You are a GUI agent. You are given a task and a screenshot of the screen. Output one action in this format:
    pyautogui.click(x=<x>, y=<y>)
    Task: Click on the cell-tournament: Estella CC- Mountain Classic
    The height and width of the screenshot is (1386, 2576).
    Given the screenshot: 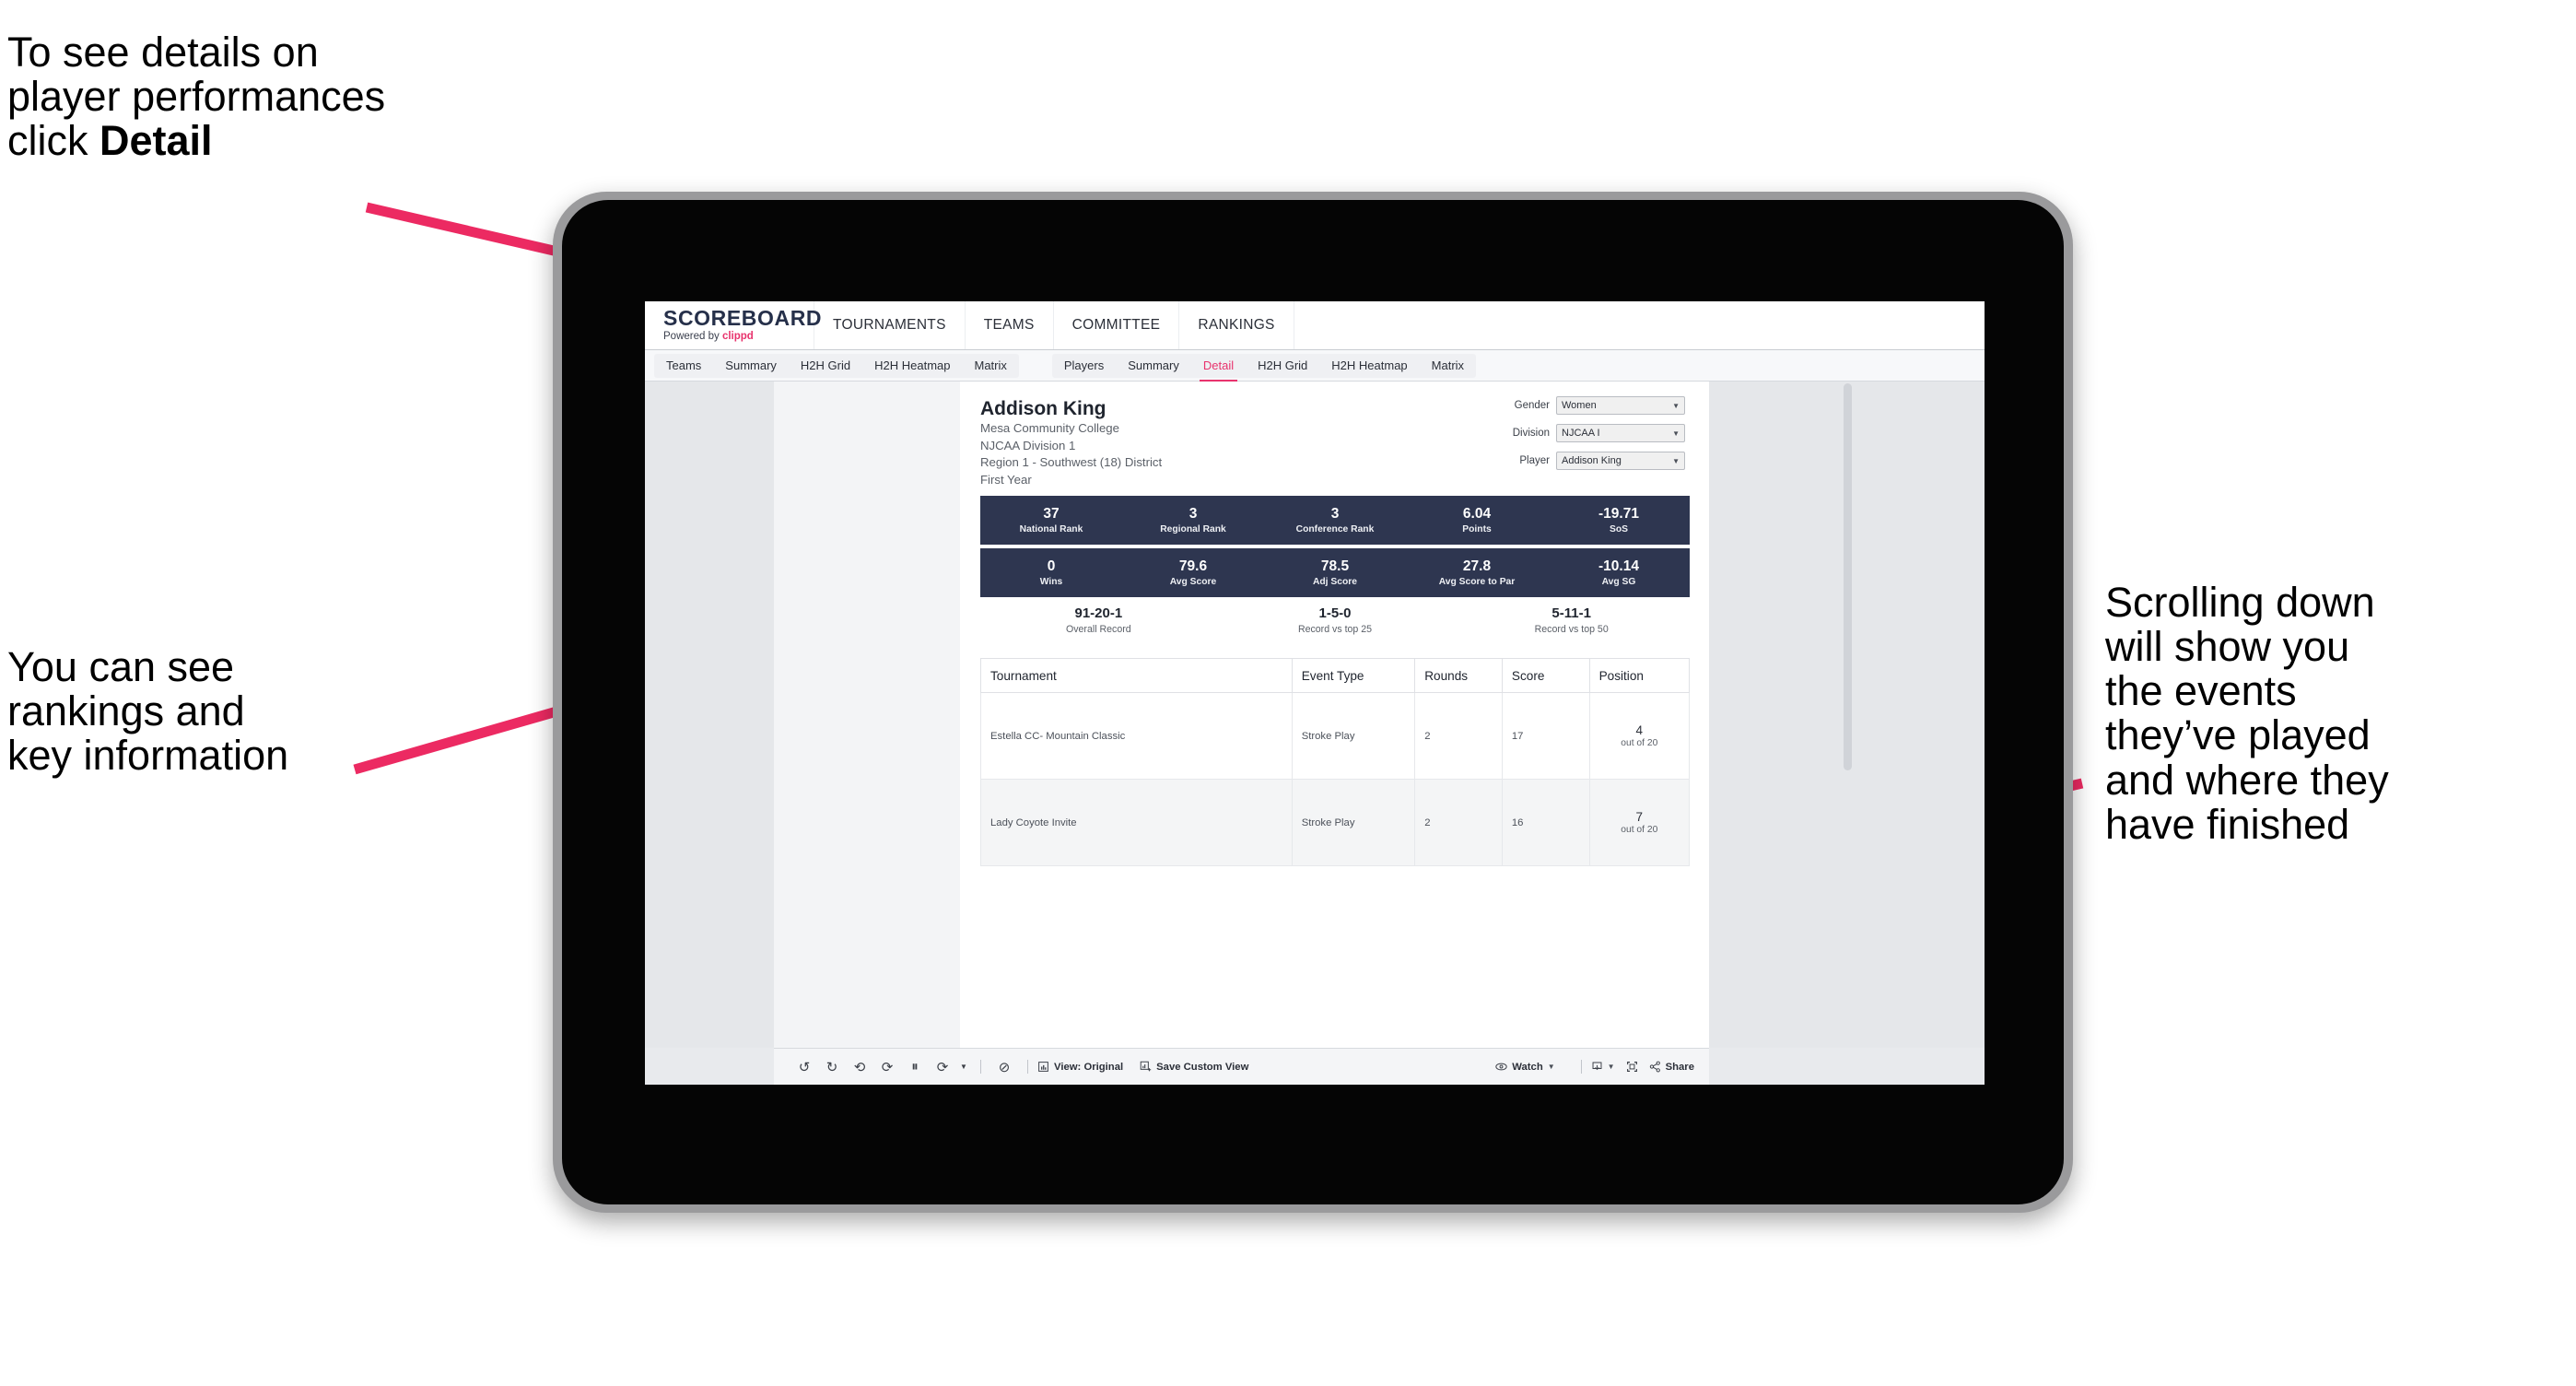 What is the action you would take?
    pyautogui.click(x=1136, y=736)
    